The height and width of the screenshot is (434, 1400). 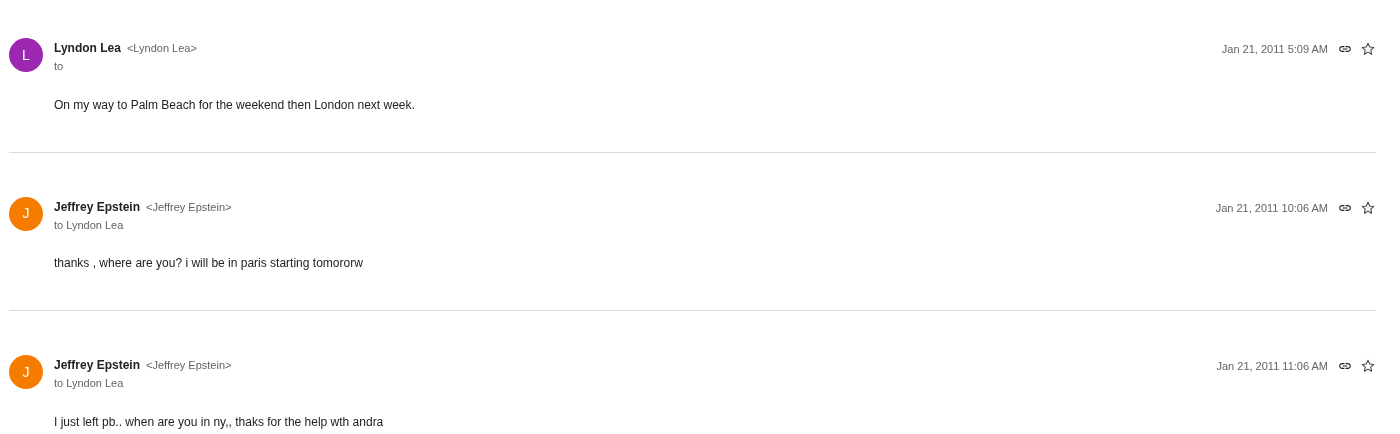 I want to click on message-body: thanks , where are you? i will be in paris starting tomororw, so click(x=209, y=263).